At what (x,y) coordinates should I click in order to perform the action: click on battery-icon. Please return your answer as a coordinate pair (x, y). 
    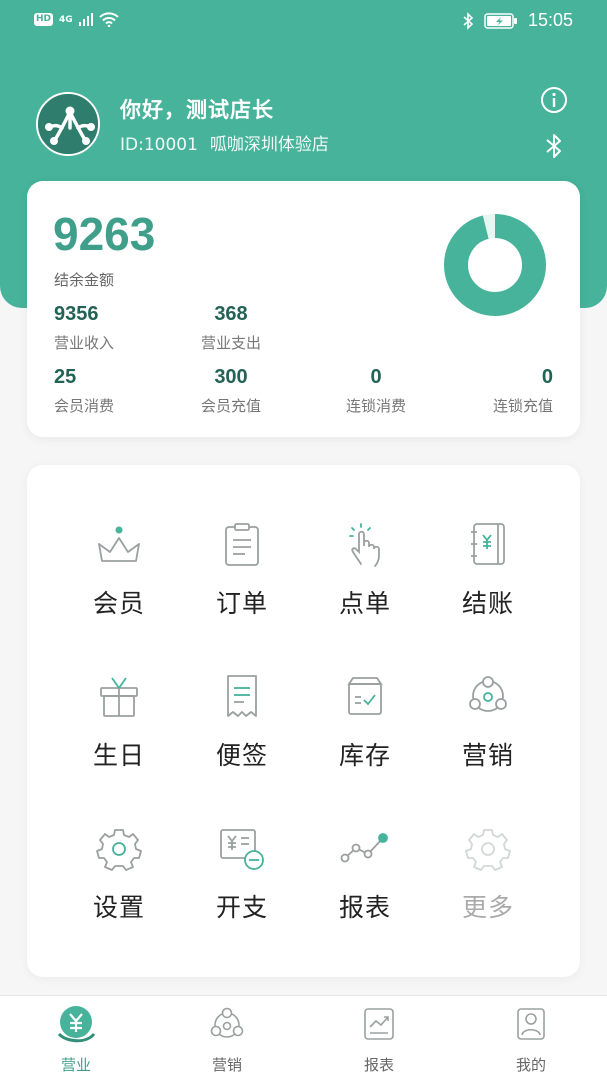
    Looking at the image, I should click on (500, 20).